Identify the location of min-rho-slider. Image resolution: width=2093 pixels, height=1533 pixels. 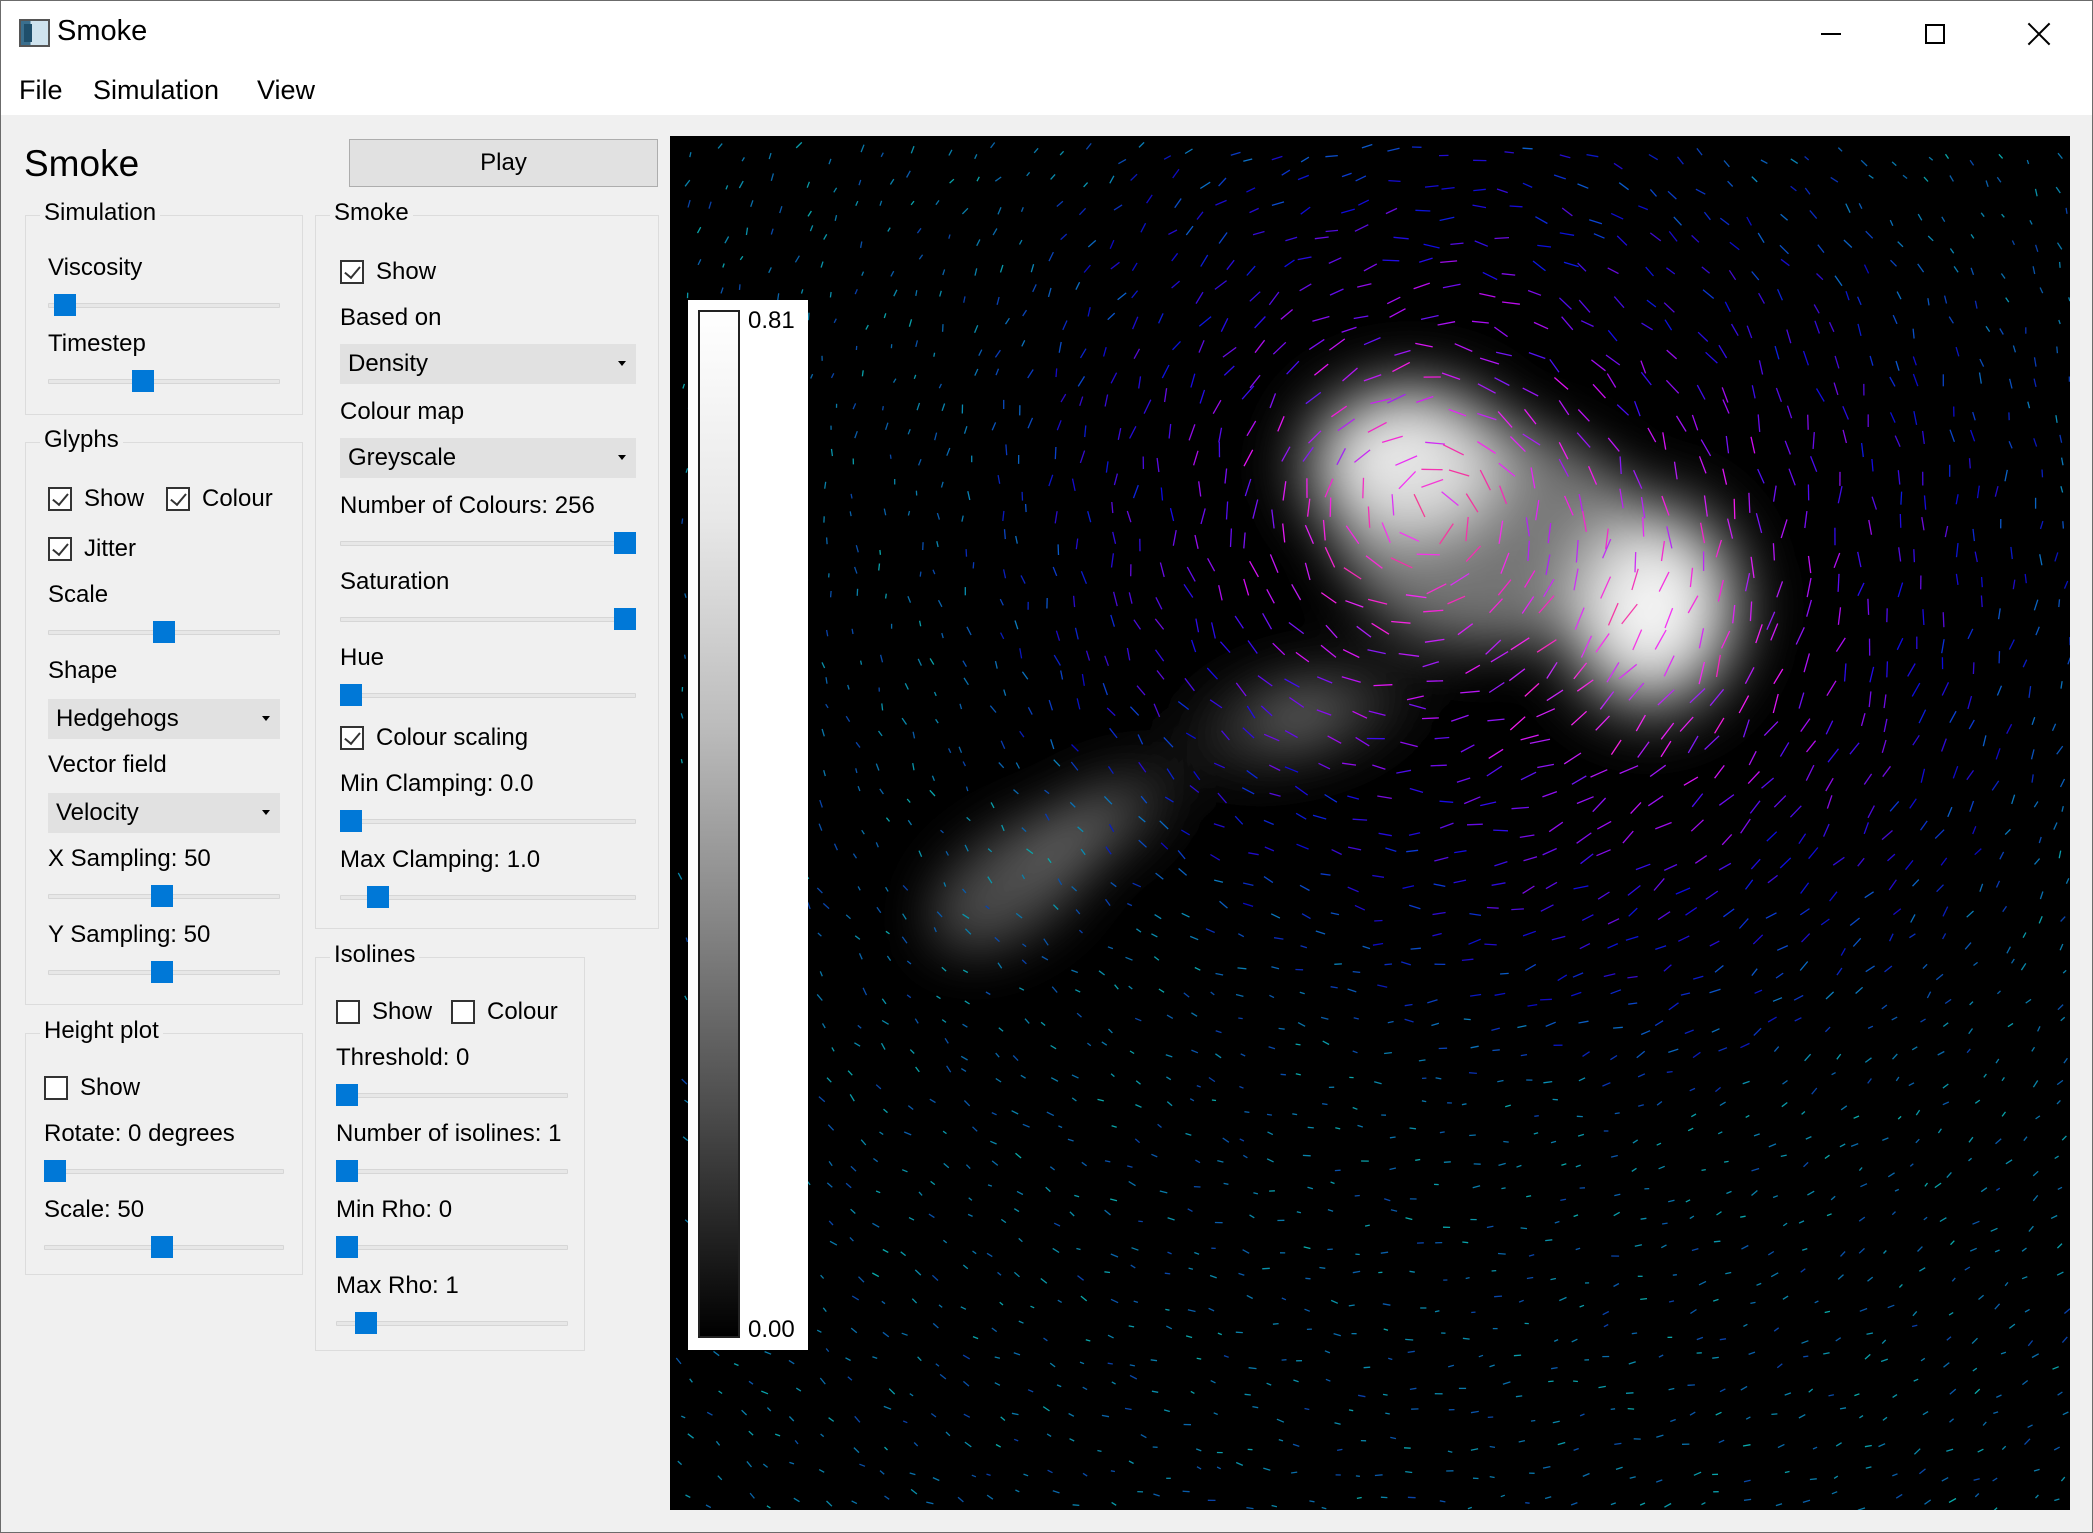
(452, 1247).